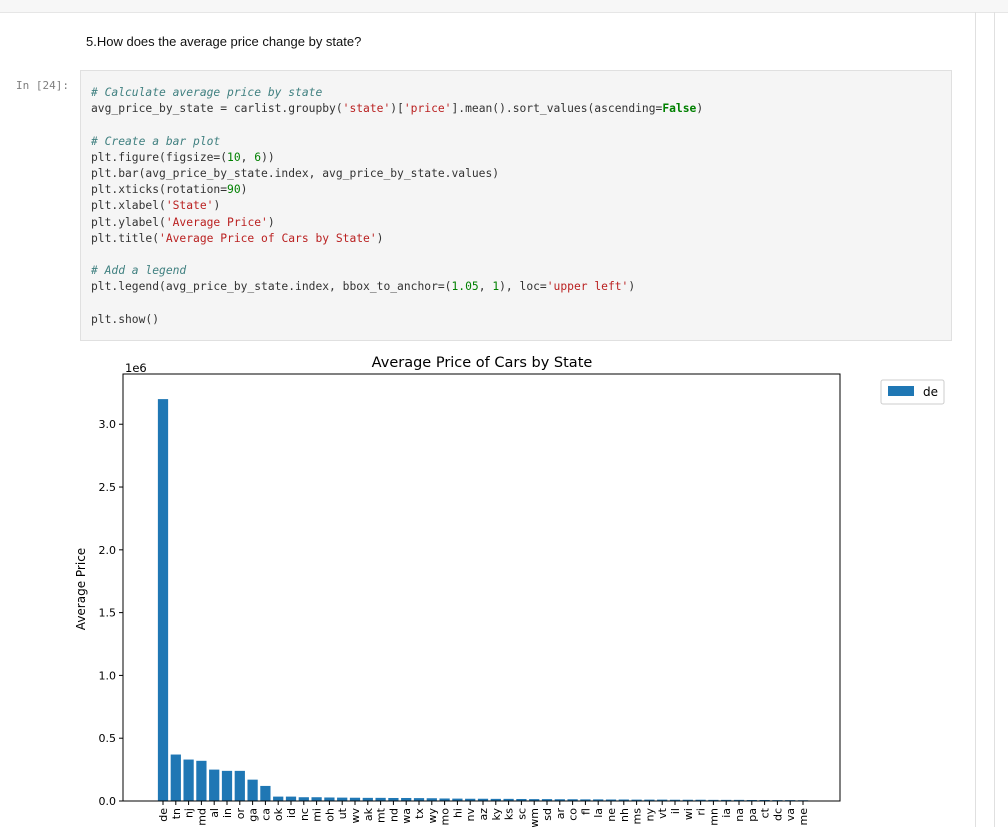 The image size is (1008, 827). What do you see at coordinates (585, 811) in the screenshot?
I see `x-tick-label: fl` at bounding box center [585, 811].